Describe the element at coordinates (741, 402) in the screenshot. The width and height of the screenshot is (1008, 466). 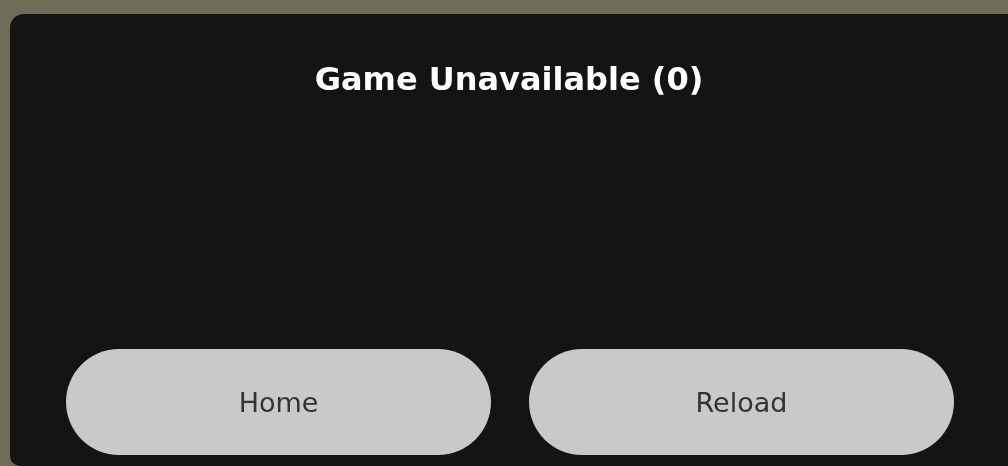
I see `dialog-button: Reload` at that location.